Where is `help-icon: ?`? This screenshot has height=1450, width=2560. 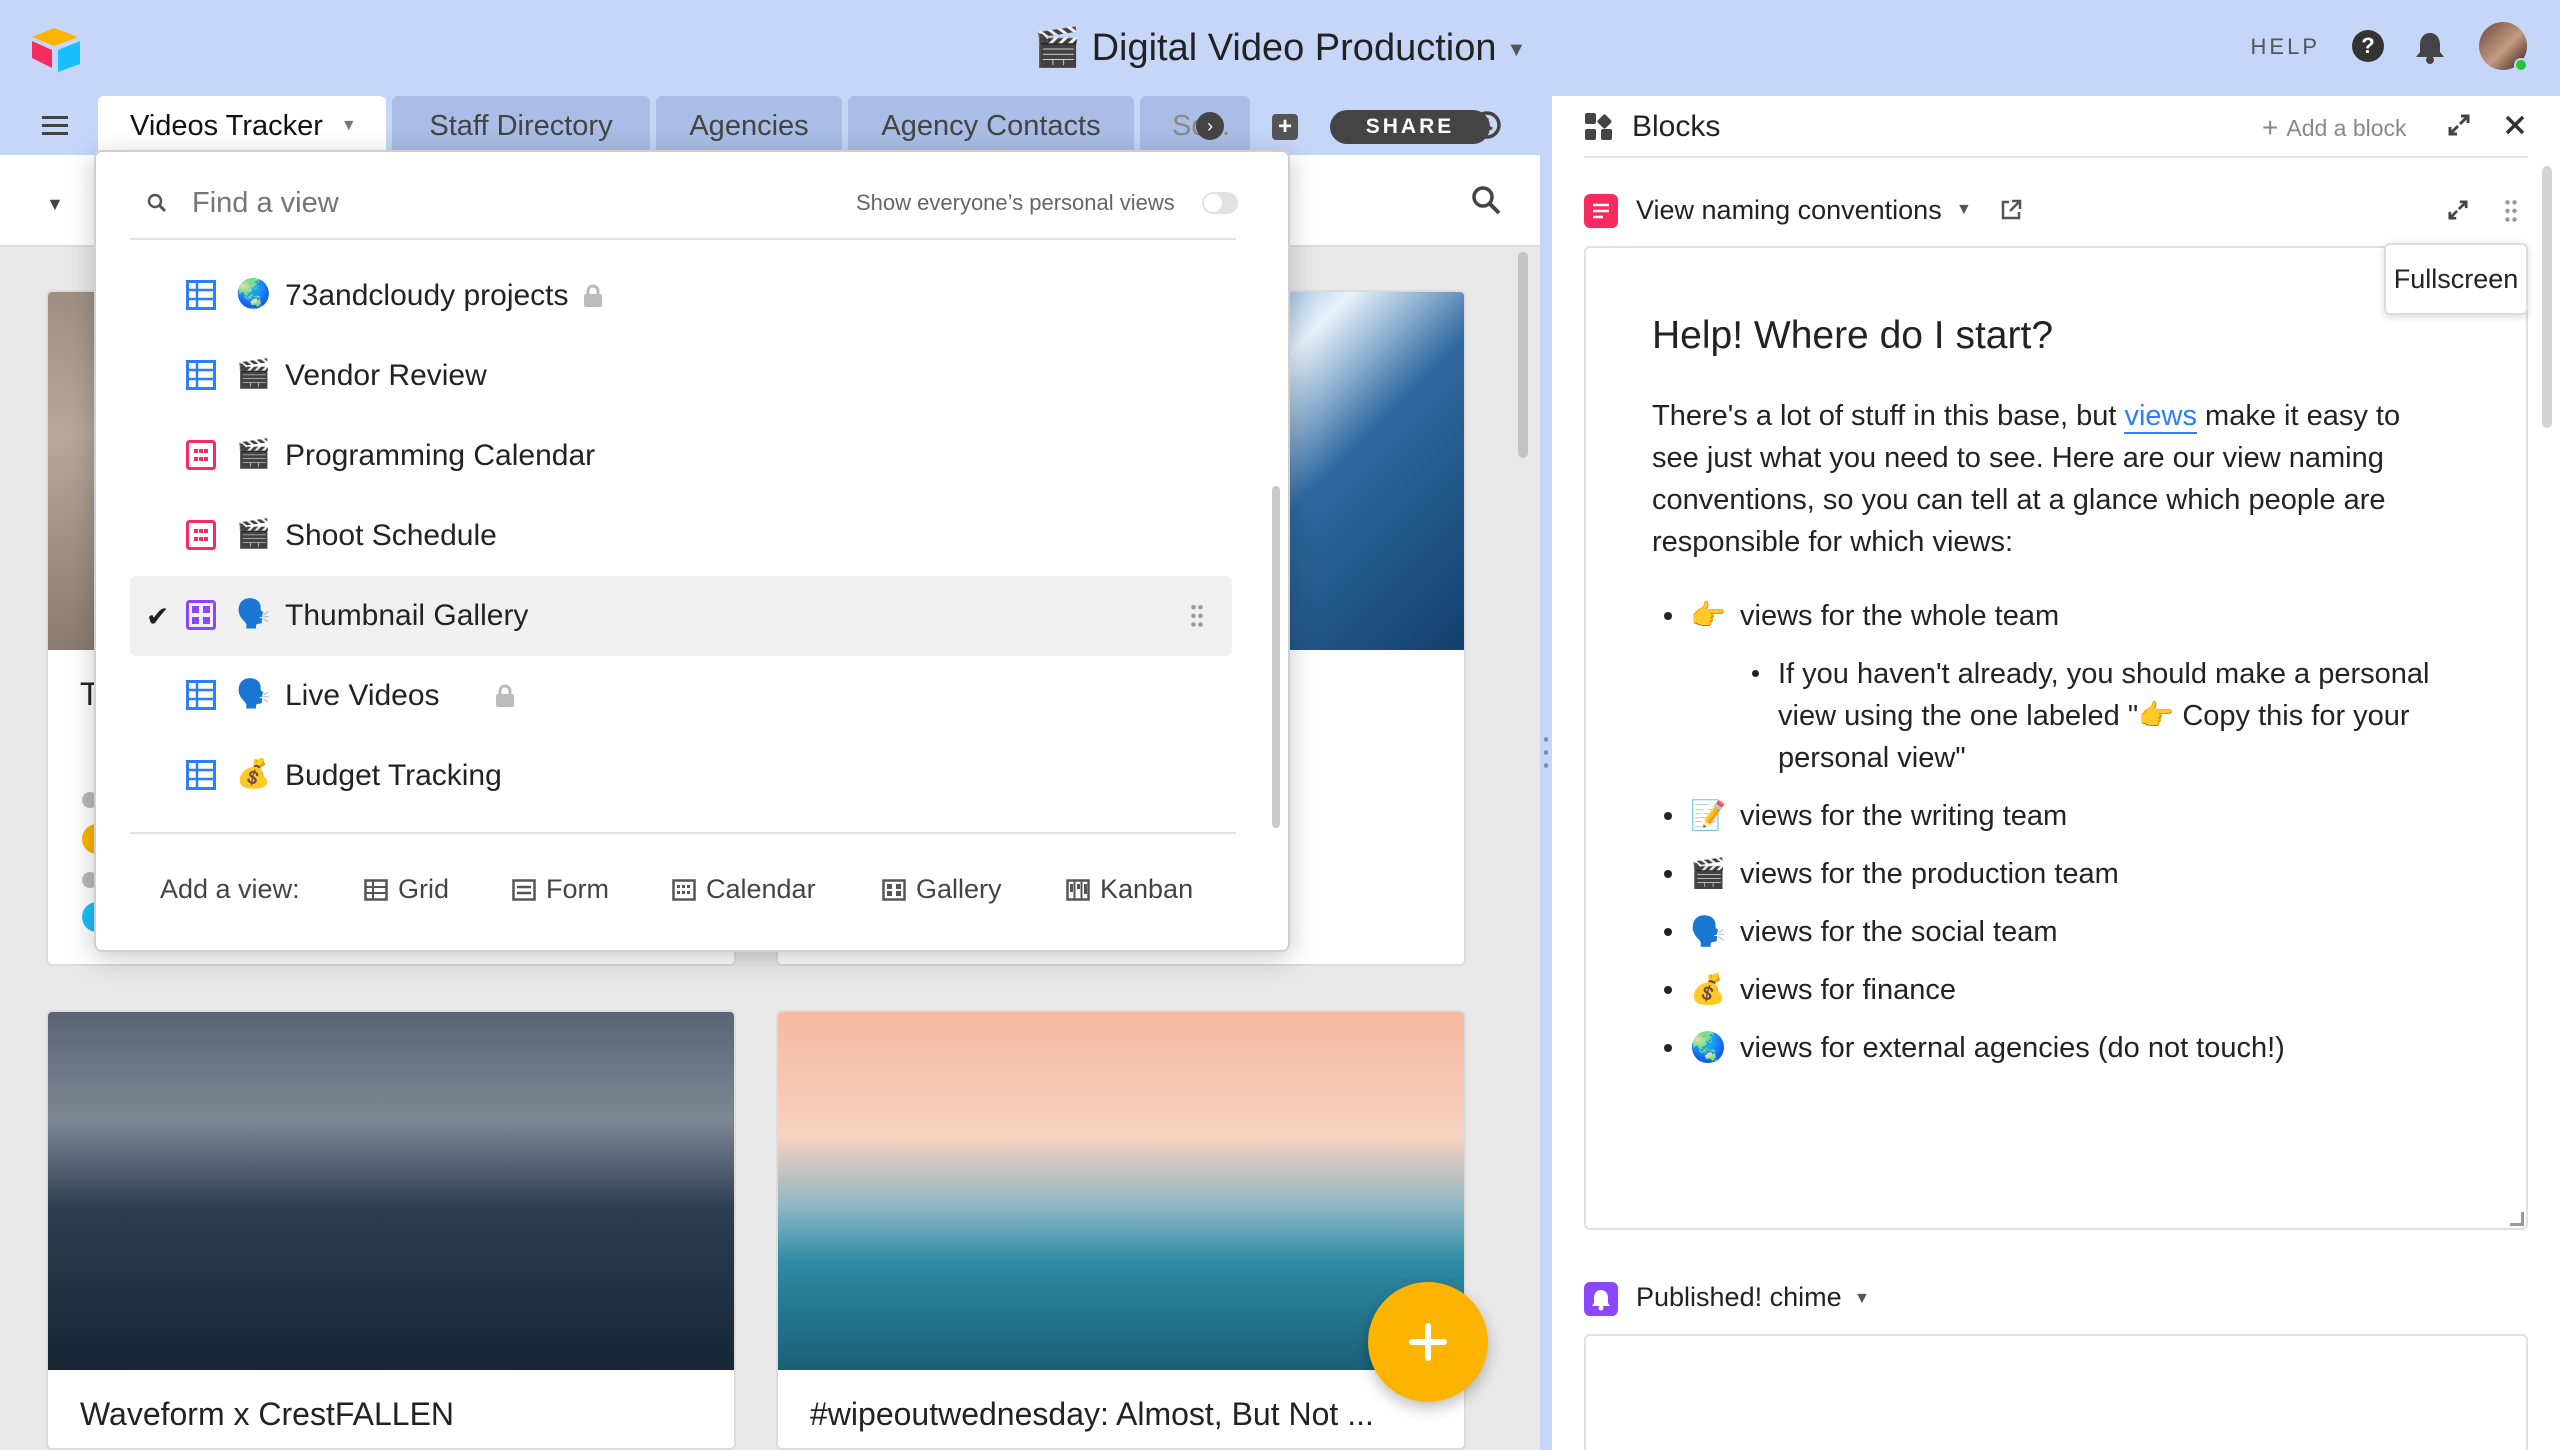 help-icon: ? is located at coordinates (2368, 46).